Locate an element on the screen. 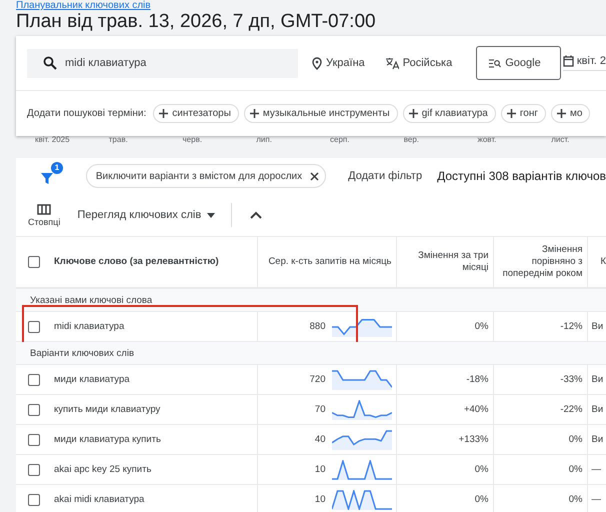 Image resolution: width=606 pixels, height=512 pixels. search-list-icon is located at coordinates (495, 63).